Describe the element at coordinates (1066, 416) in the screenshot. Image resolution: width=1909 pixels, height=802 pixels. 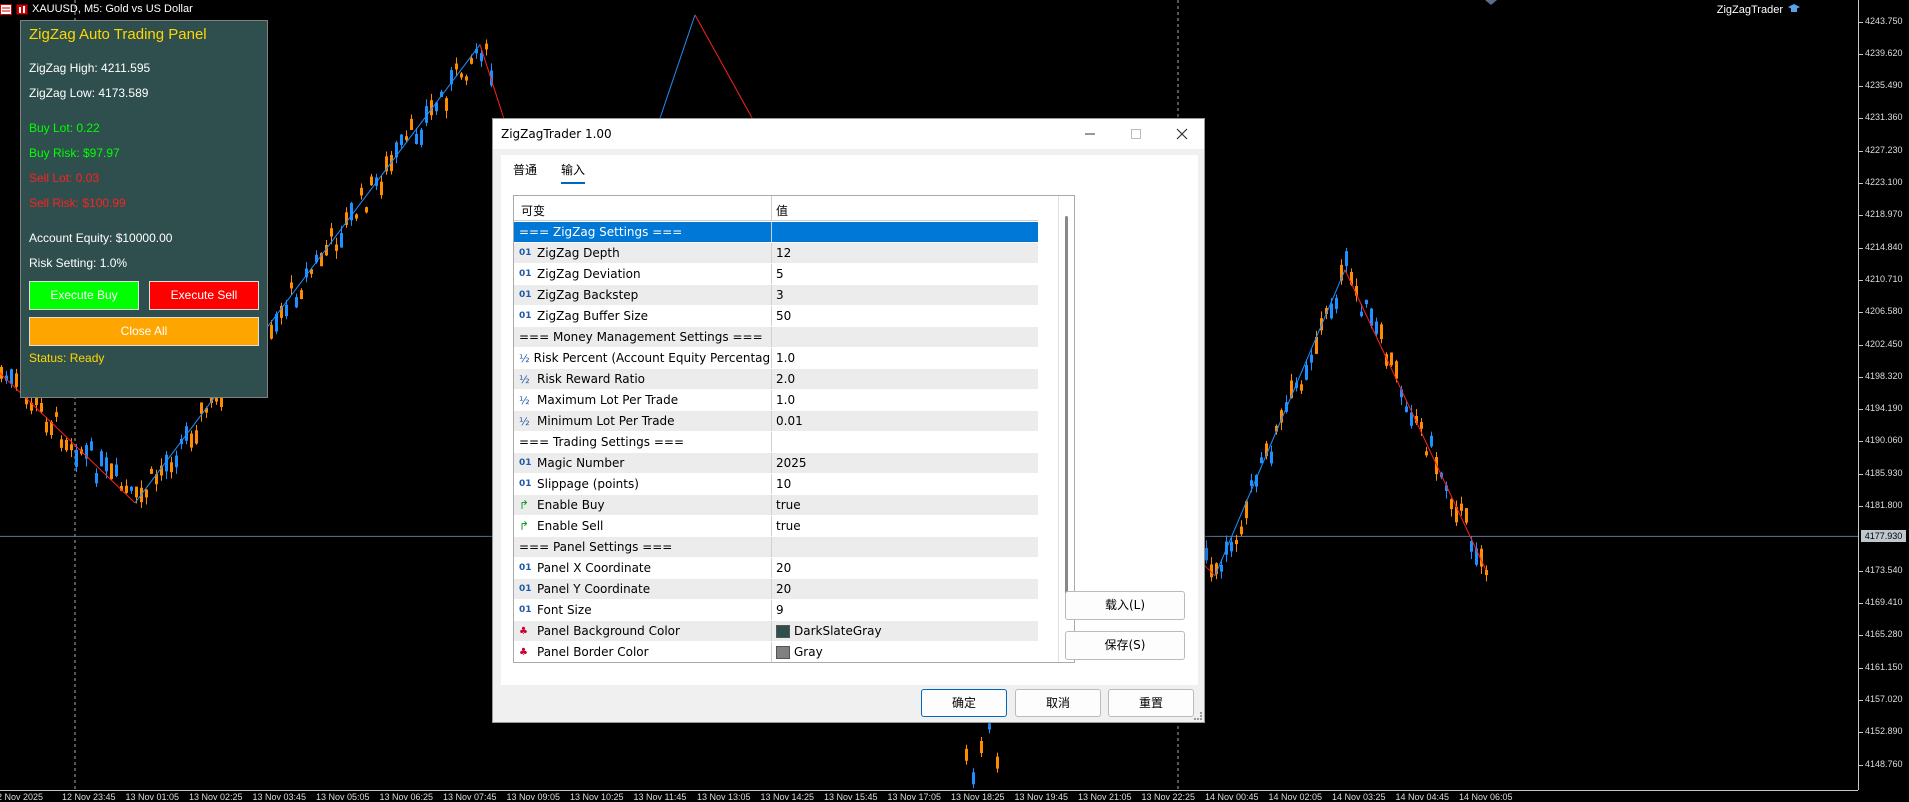
I see `scrollbar-thumb` at that location.